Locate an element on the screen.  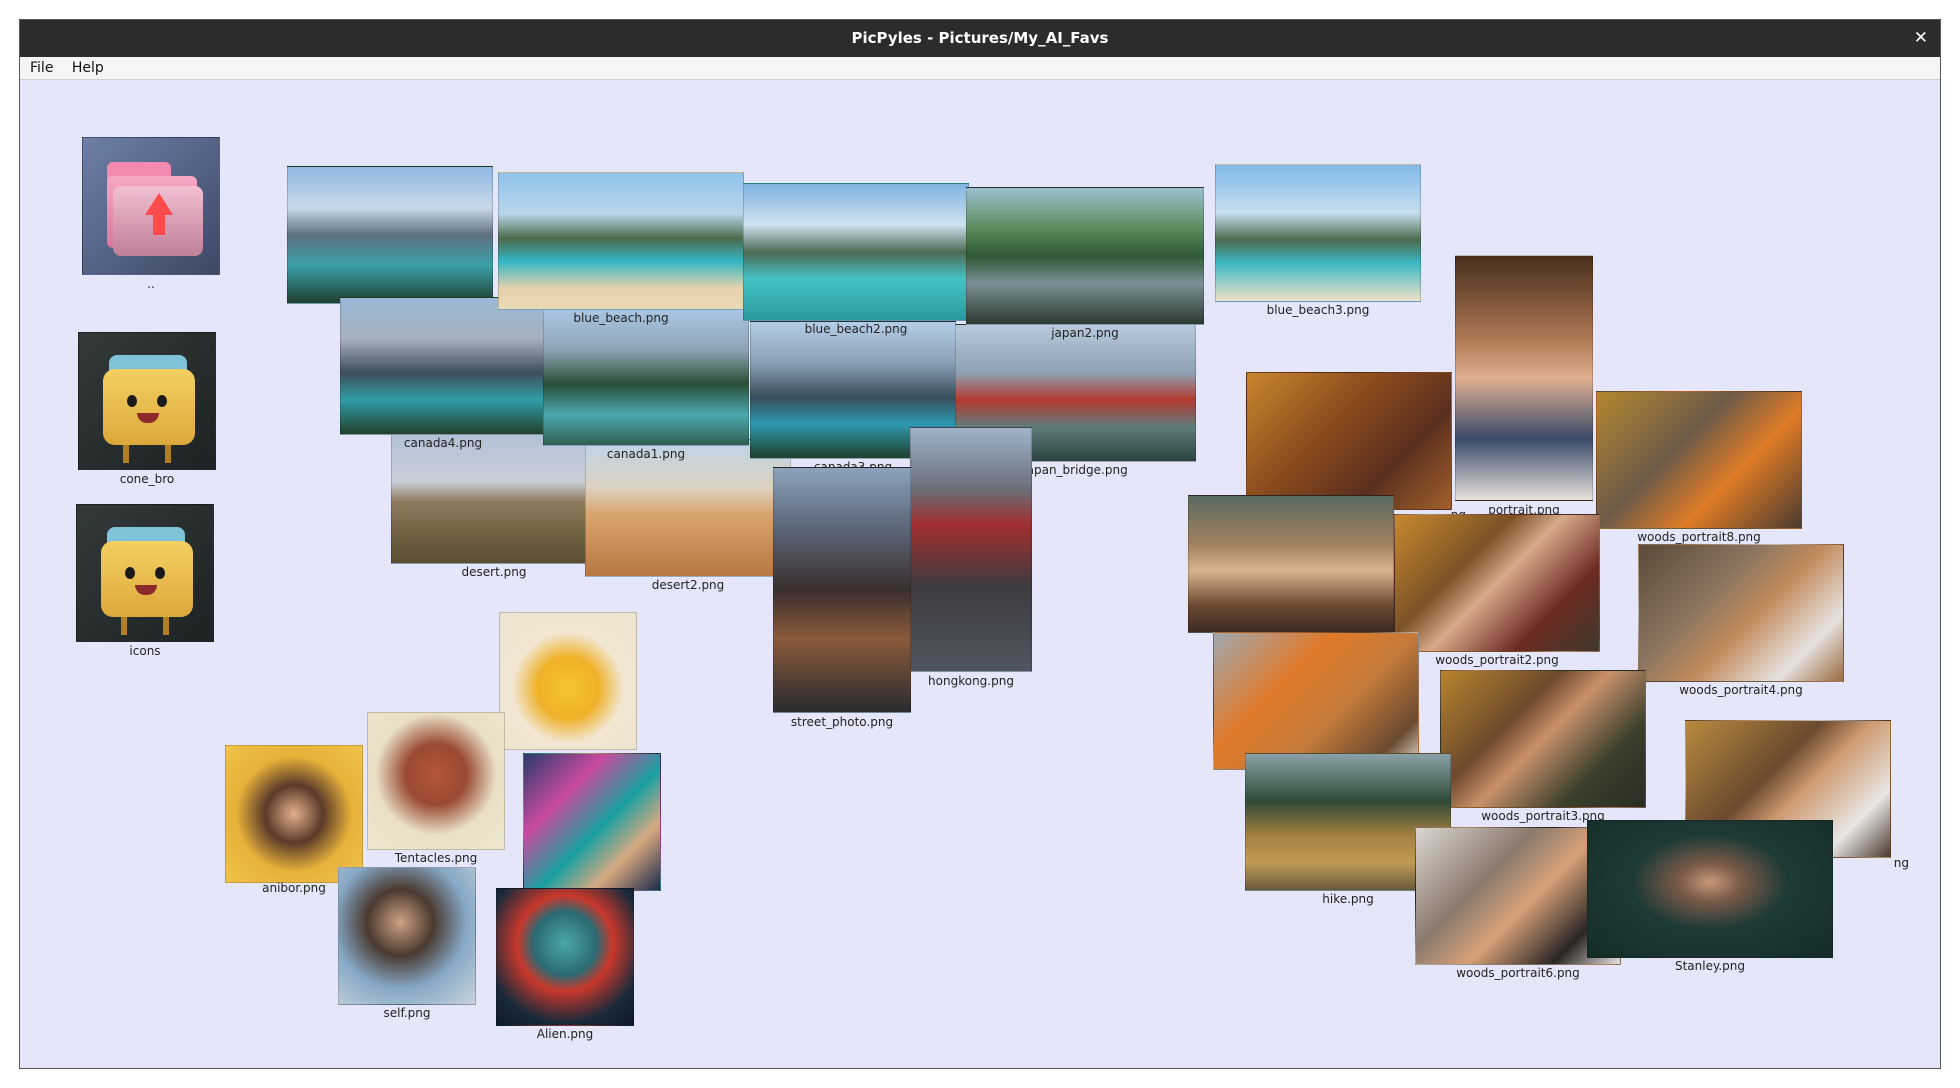
folder-icons: icons is located at coordinates (145, 581).